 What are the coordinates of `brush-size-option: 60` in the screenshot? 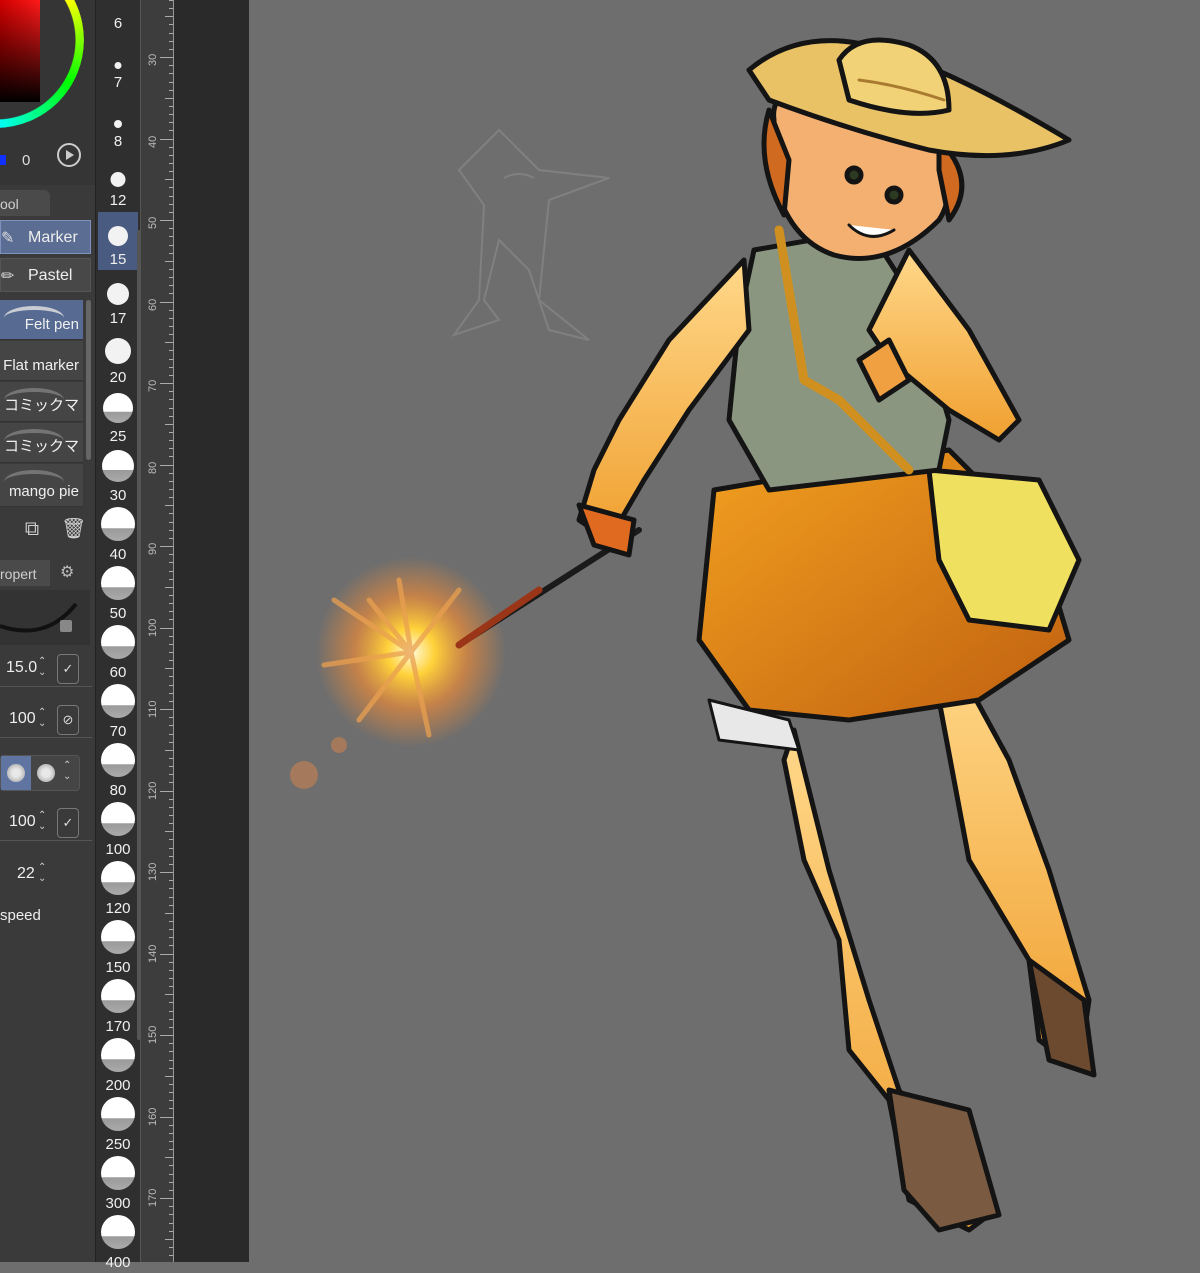 It's located at (118, 654).